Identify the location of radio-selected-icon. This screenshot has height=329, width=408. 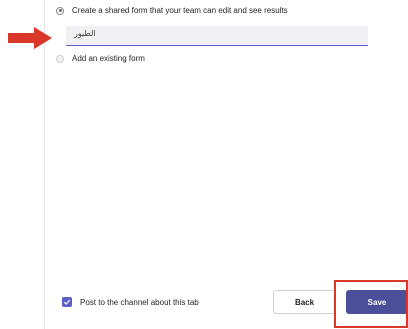
(60, 10).